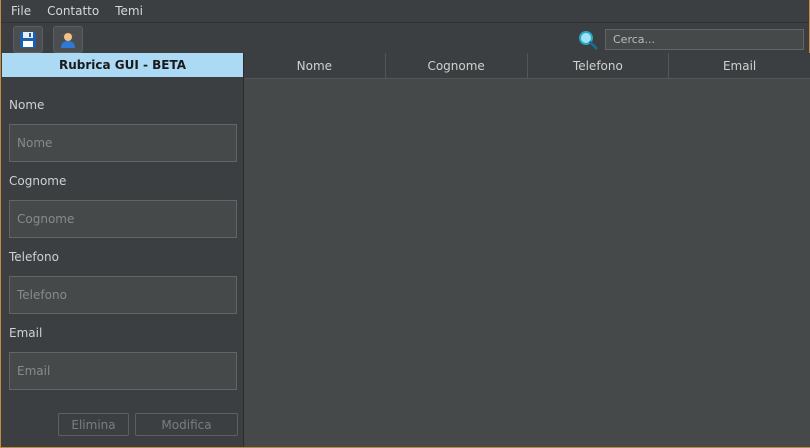 This screenshot has width=810, height=448. Describe the element at coordinates (588, 40) in the screenshot. I see `search-icon` at that location.